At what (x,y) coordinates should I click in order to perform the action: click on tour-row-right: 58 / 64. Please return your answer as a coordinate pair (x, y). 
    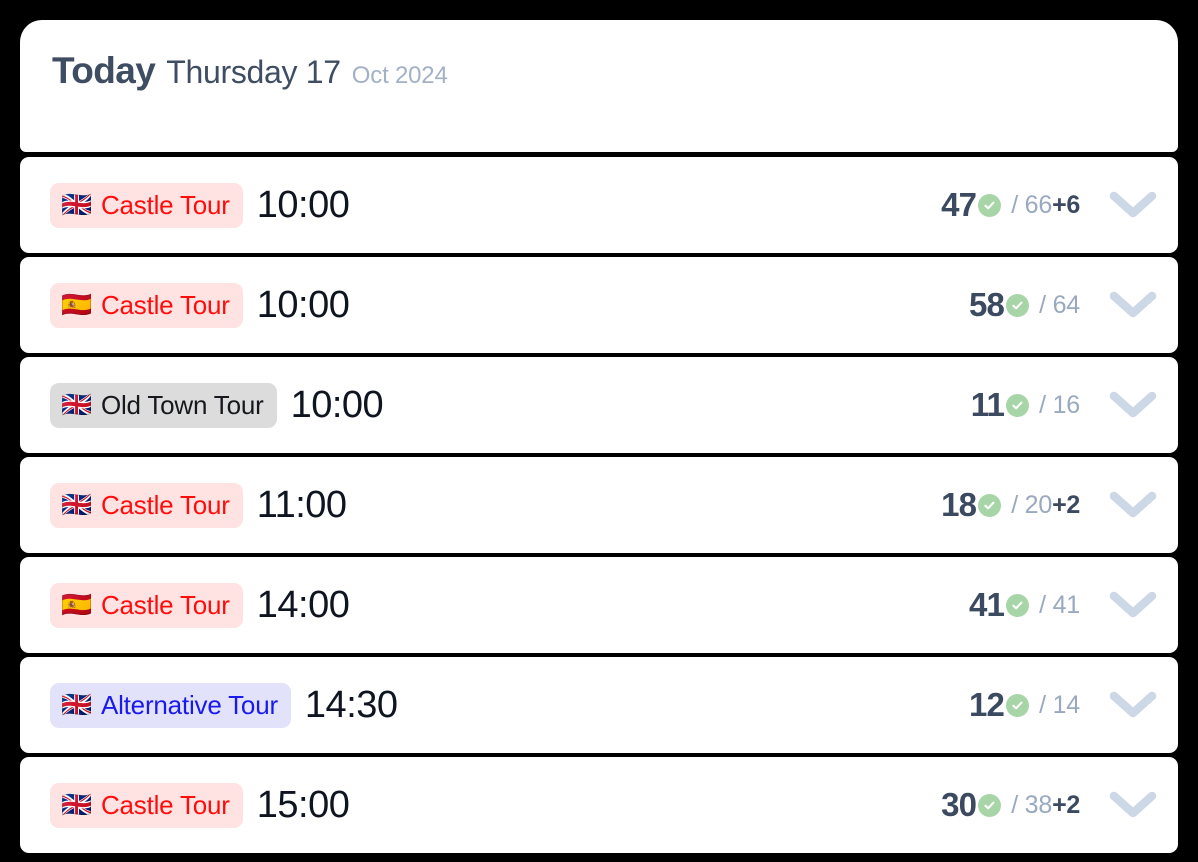
    Looking at the image, I should click on (1064, 305).